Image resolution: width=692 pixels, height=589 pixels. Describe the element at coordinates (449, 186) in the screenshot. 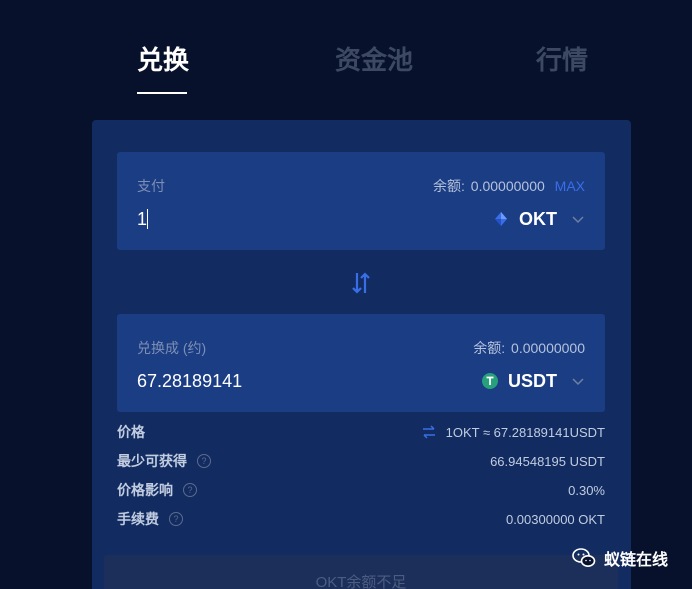

I see `pay-balance-prefix: 余额:` at that location.